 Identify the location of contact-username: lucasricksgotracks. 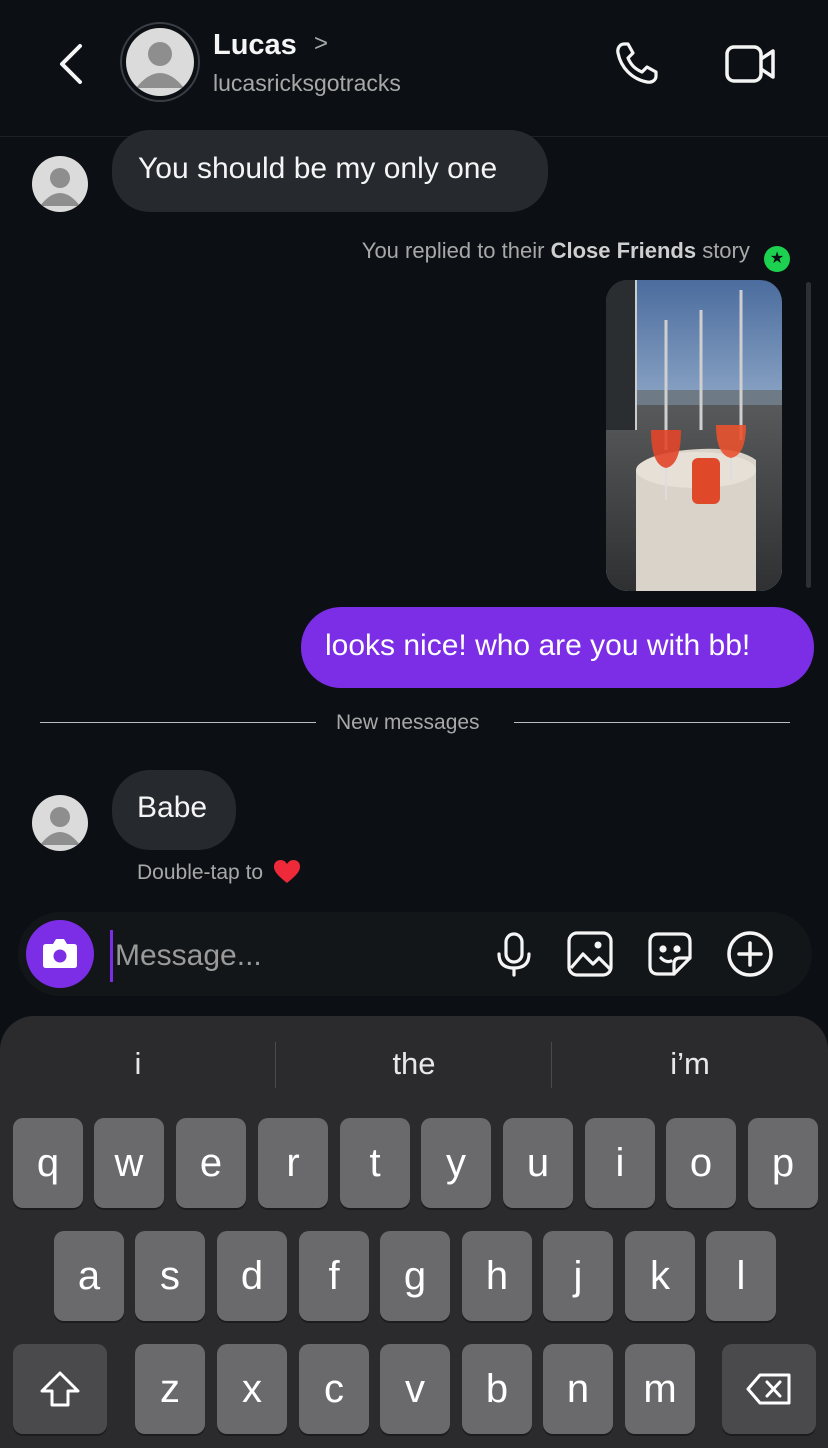
(307, 83).